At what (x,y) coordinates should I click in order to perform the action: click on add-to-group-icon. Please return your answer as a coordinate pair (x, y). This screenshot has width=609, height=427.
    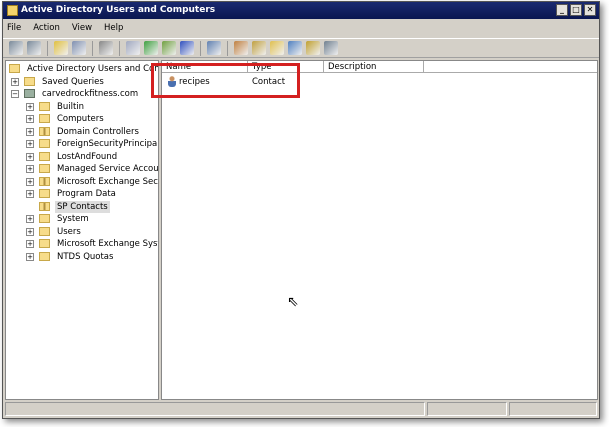
    Looking at the image, I should click on (331, 48).